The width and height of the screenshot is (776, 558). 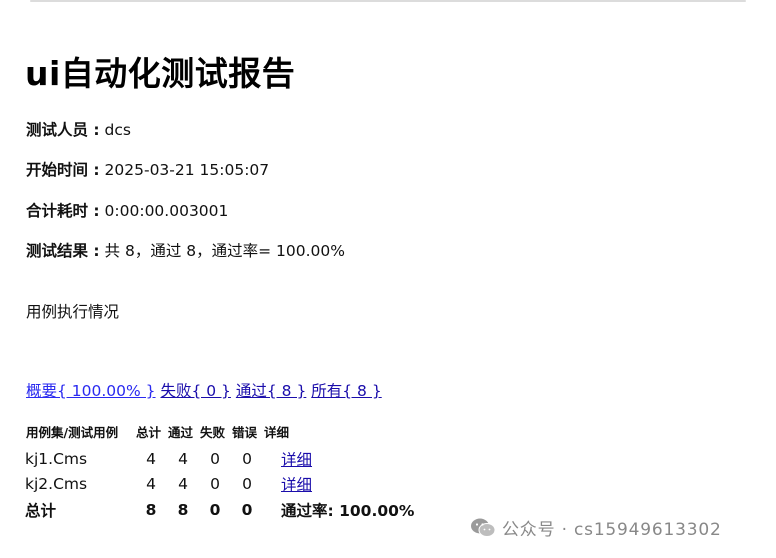 I want to click on total-count: 8, so click(x=151, y=509).